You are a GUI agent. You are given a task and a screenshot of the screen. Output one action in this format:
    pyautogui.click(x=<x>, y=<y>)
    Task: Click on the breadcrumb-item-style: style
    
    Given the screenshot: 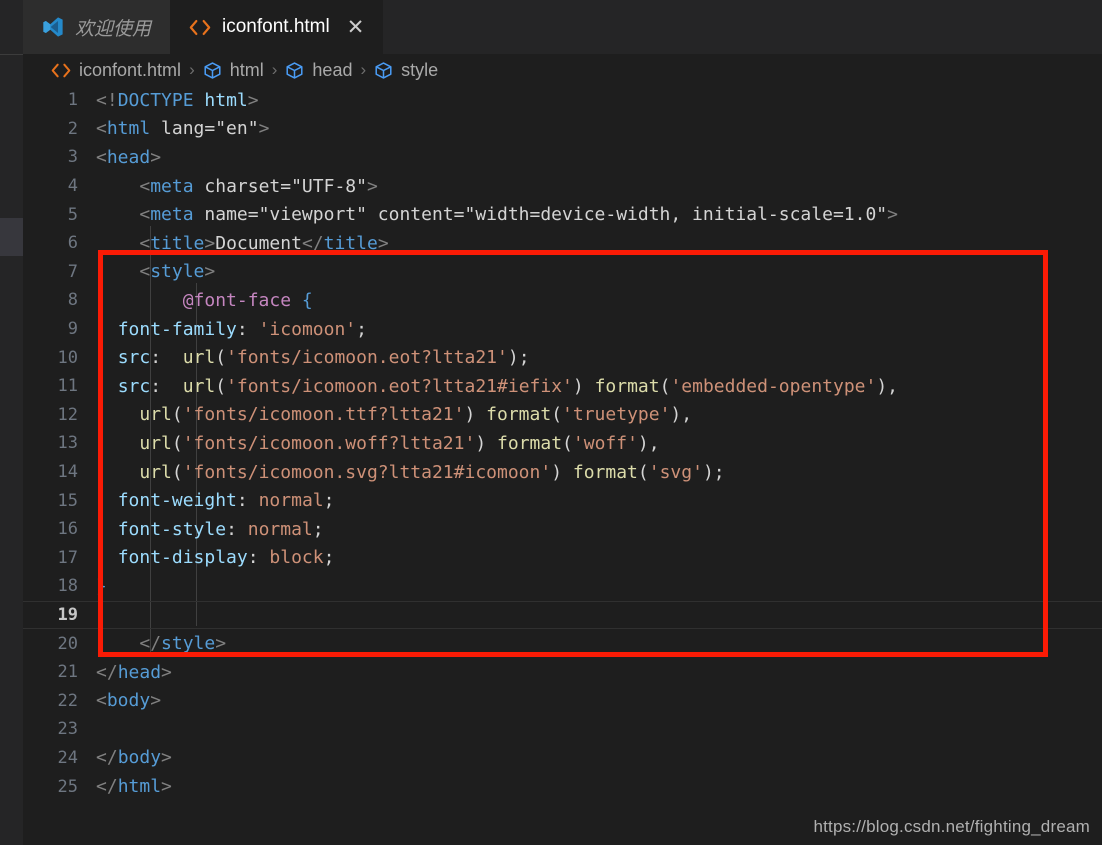 What is the action you would take?
    pyautogui.click(x=406, y=70)
    